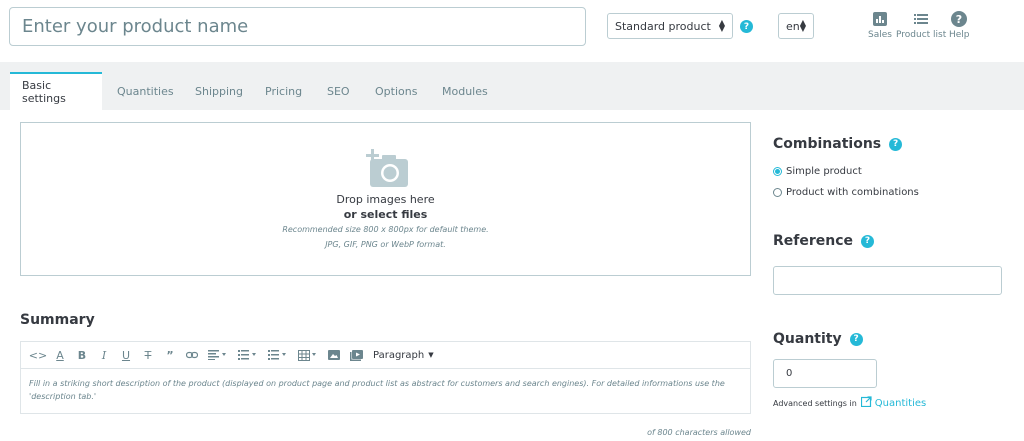  I want to click on paragraph-format-dropdown: Paragraph ▼, so click(403, 355).